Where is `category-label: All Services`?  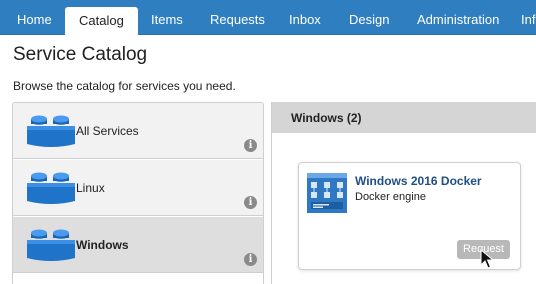 category-label: All Services is located at coordinates (107, 131).